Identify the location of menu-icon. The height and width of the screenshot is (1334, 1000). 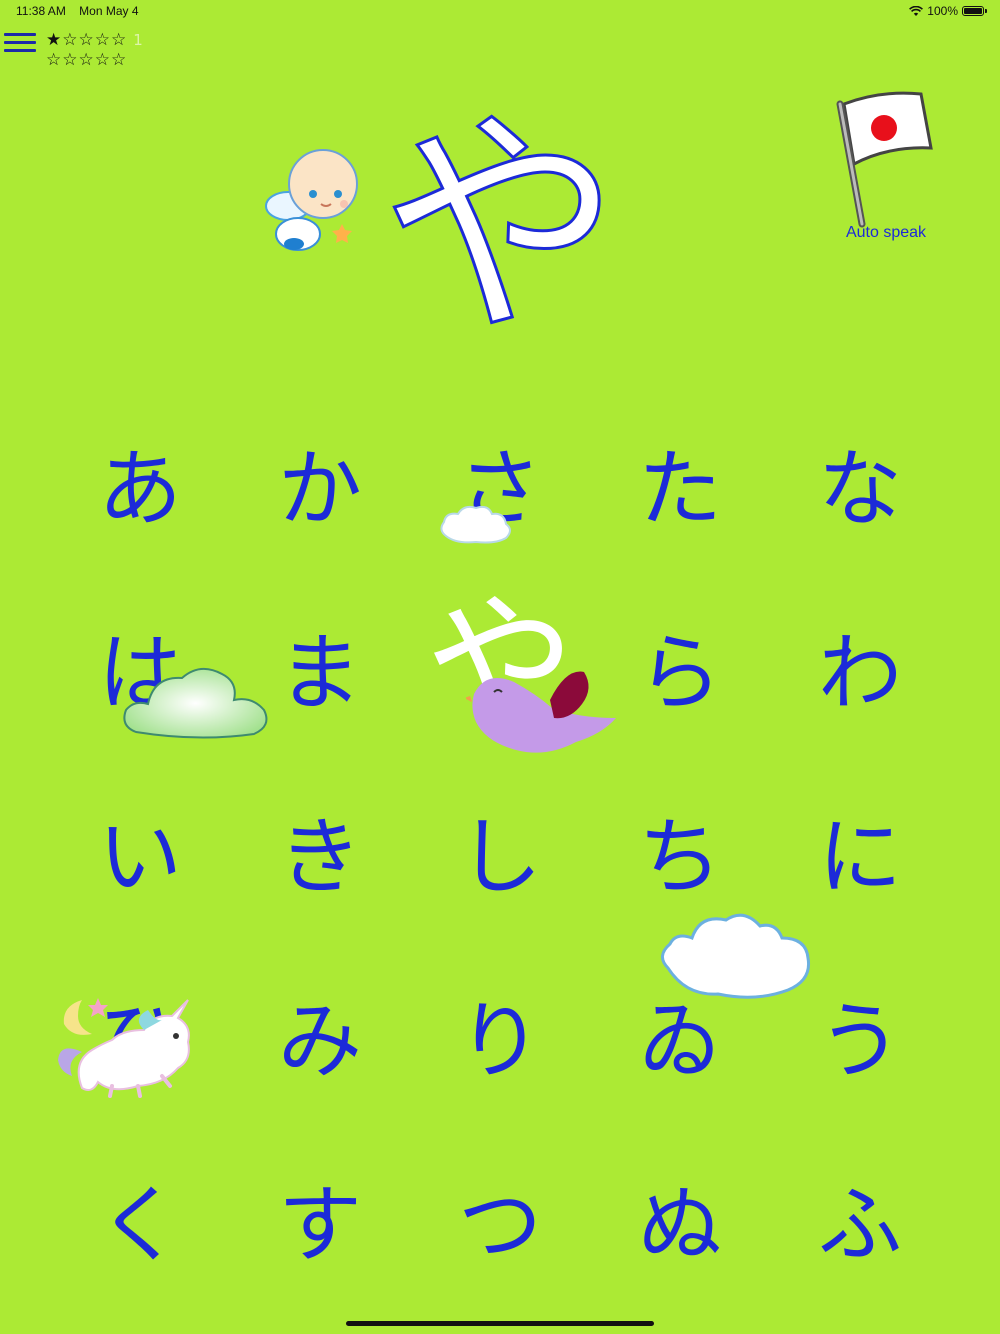
(20, 42).